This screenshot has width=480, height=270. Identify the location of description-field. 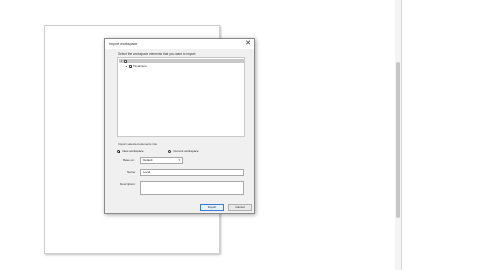
(192, 188).